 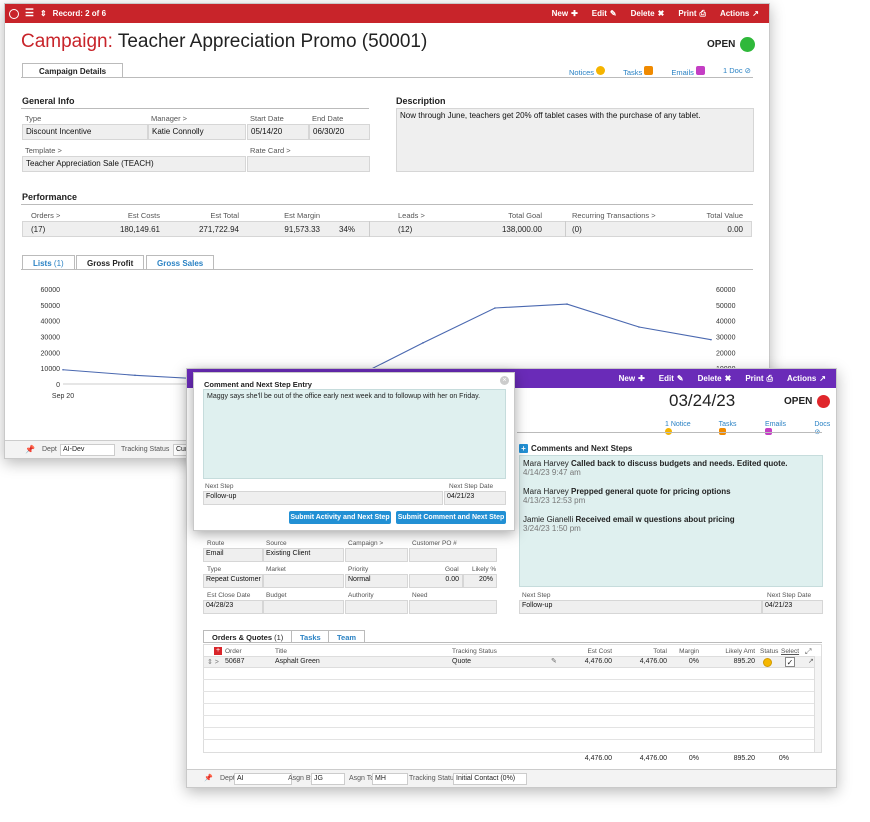 What do you see at coordinates (347, 229) in the screenshot?
I see `margin-percent: 34%` at bounding box center [347, 229].